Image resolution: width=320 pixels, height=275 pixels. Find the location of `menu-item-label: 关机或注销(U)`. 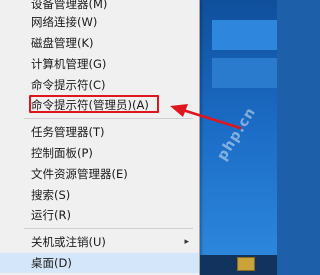

menu-item-label: 关机或注销(U) is located at coordinates (68, 242).